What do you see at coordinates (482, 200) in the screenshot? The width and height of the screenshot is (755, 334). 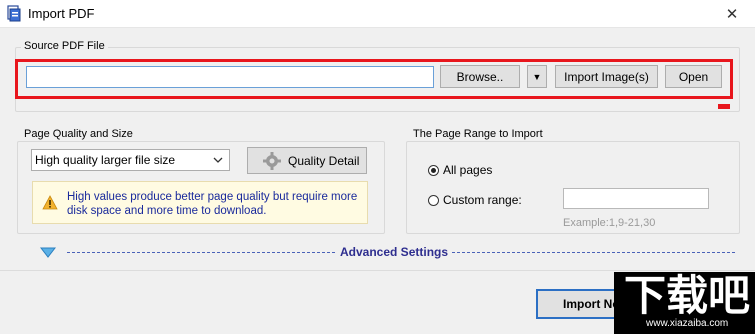 I see `custom-range-label: Custom range:` at bounding box center [482, 200].